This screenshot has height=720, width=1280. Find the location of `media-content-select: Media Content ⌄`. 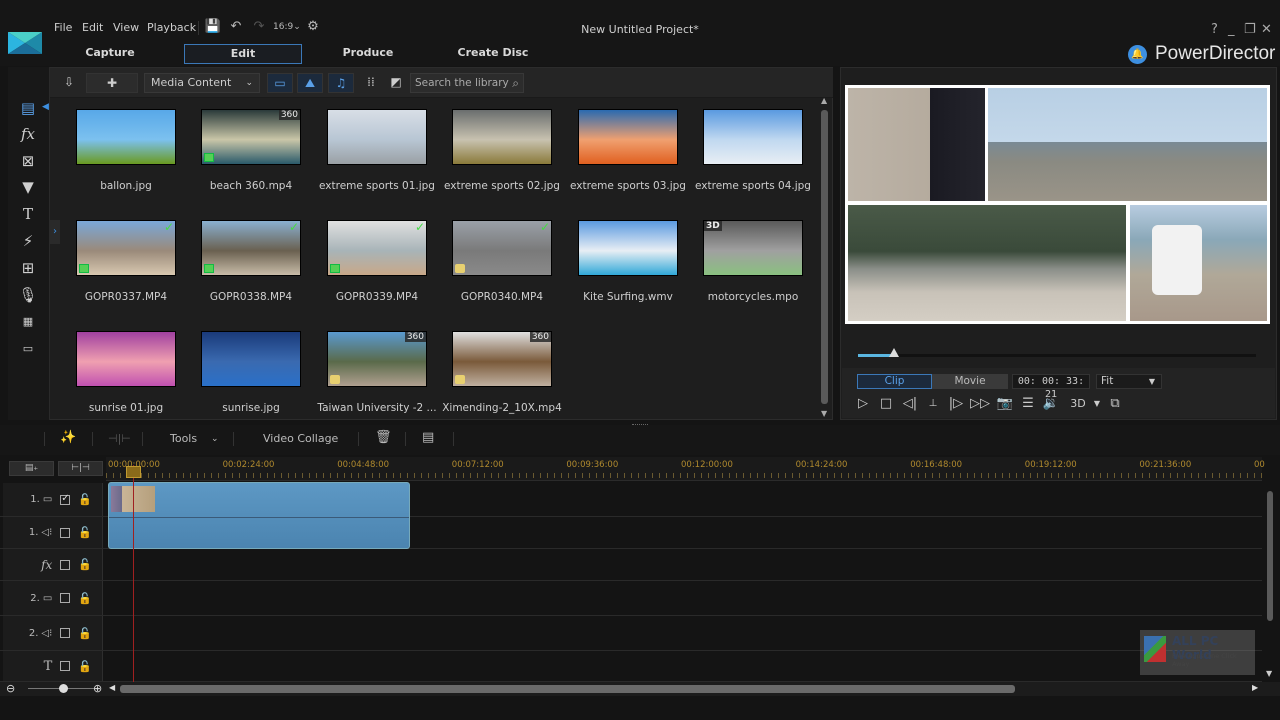

media-content-select: Media Content ⌄ is located at coordinates (202, 83).